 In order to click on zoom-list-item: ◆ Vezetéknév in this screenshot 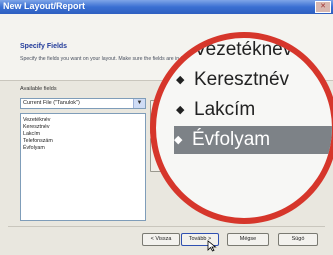, I will do `click(254, 51)`.